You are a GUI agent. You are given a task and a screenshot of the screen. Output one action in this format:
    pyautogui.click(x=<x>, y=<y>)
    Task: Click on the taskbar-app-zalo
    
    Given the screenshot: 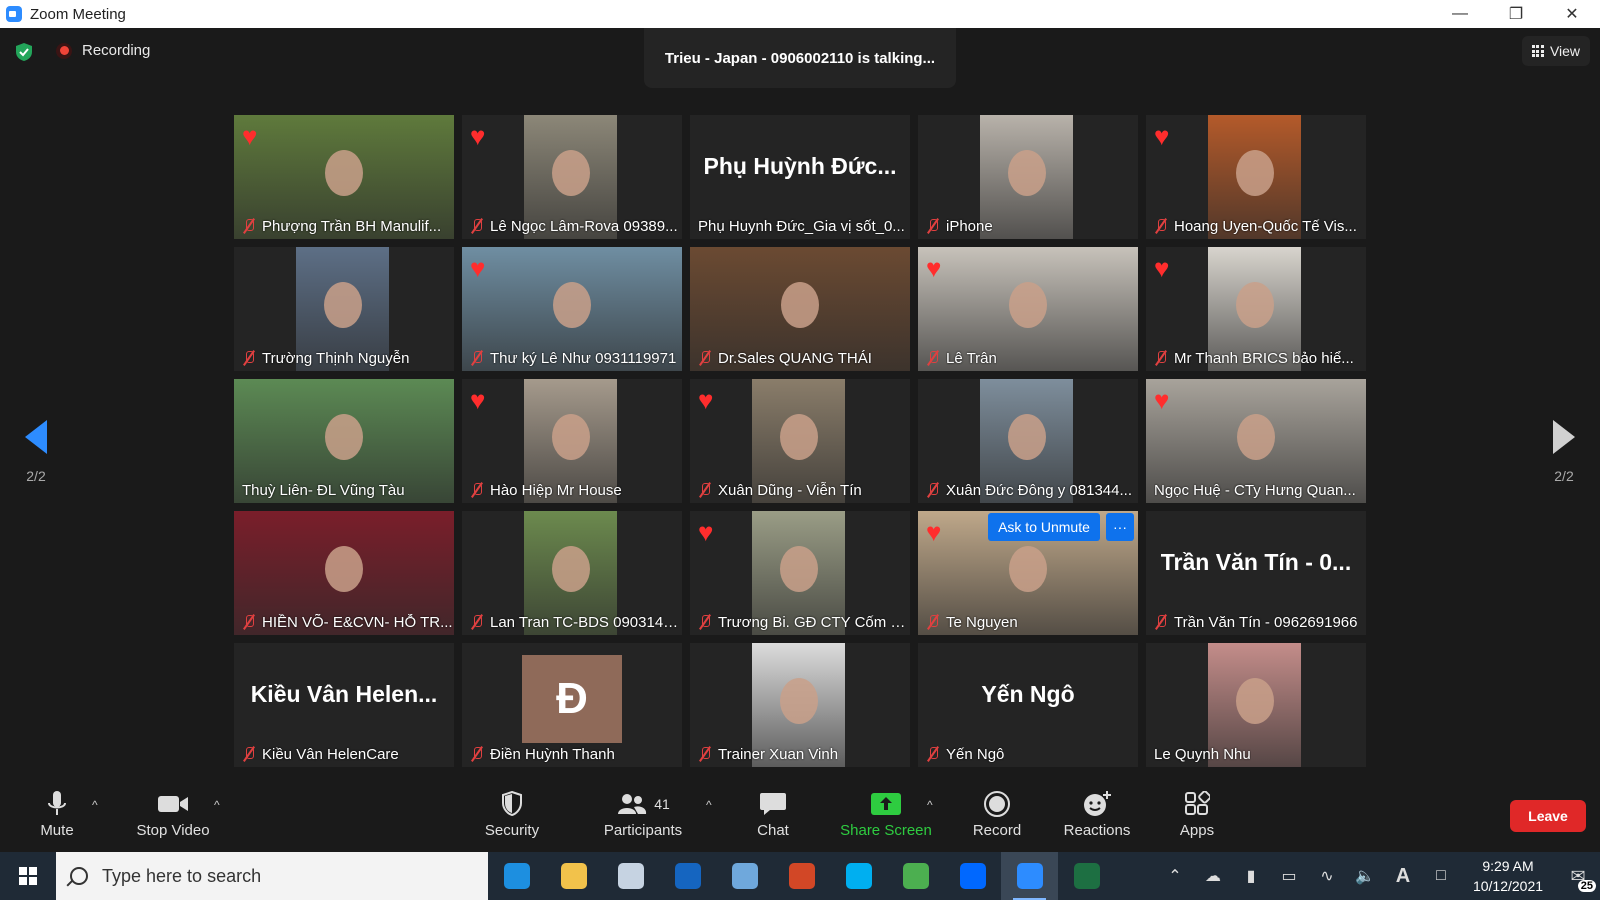 What is the action you would take?
    pyautogui.click(x=972, y=876)
    